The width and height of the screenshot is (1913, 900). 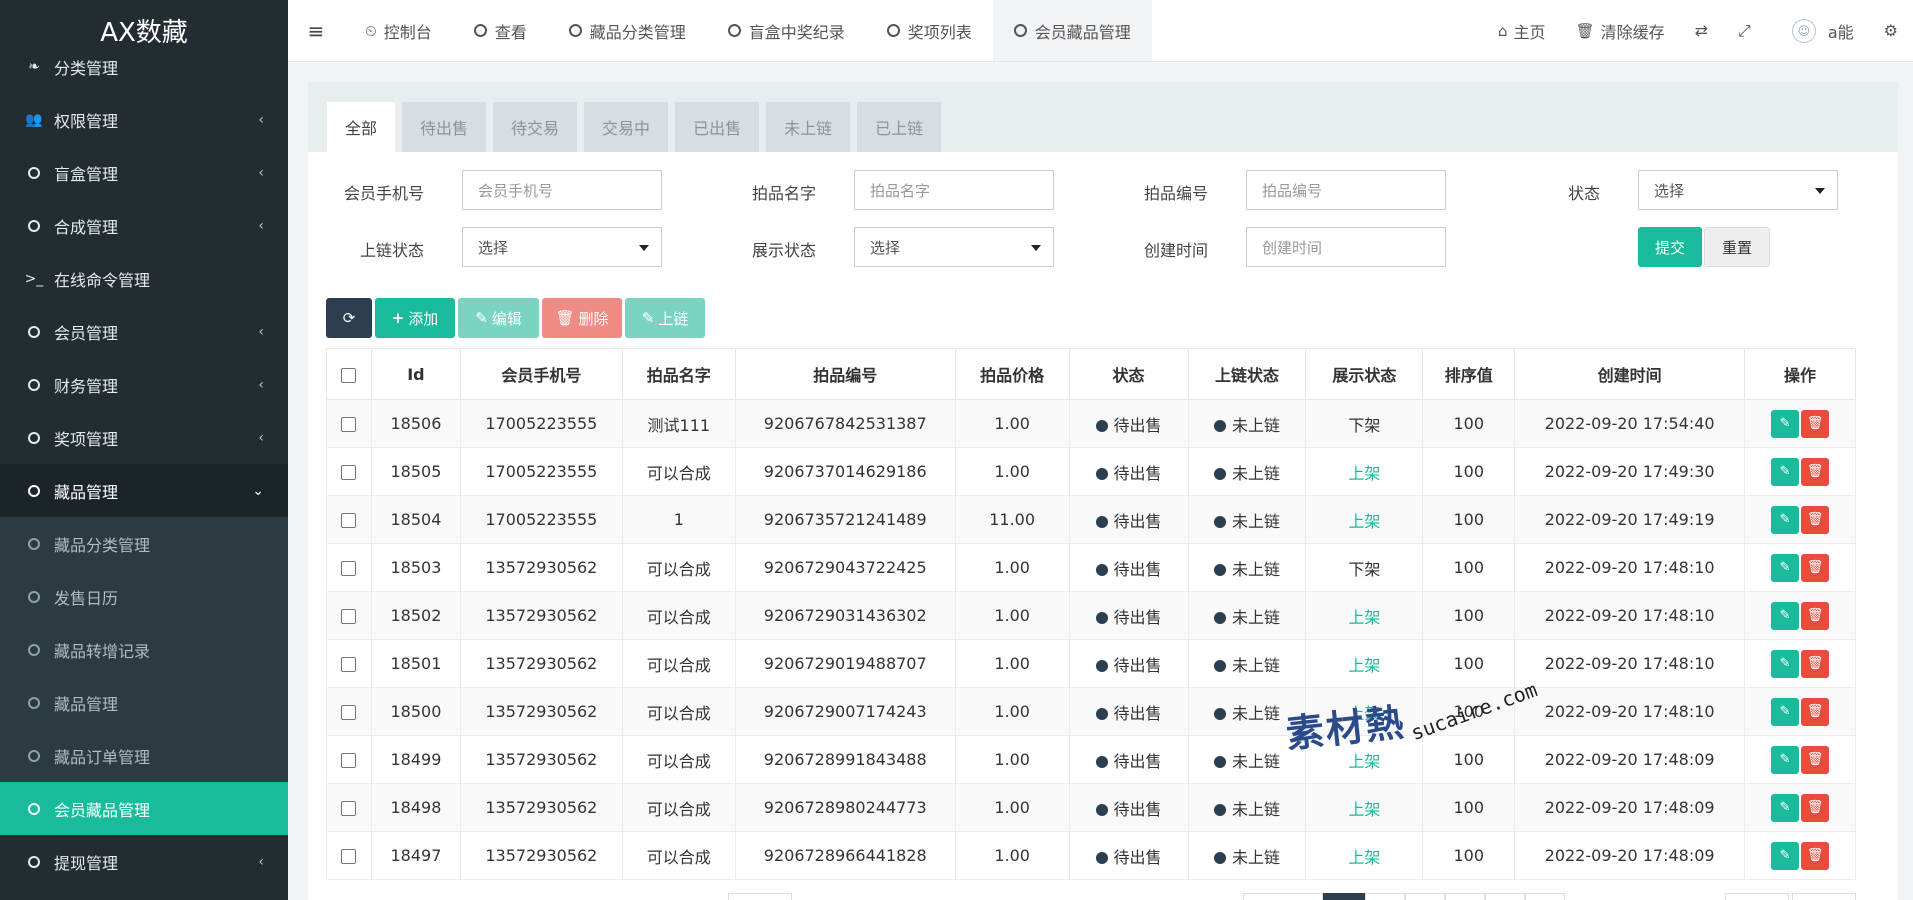 I want to click on header-id: Id, so click(x=415, y=374).